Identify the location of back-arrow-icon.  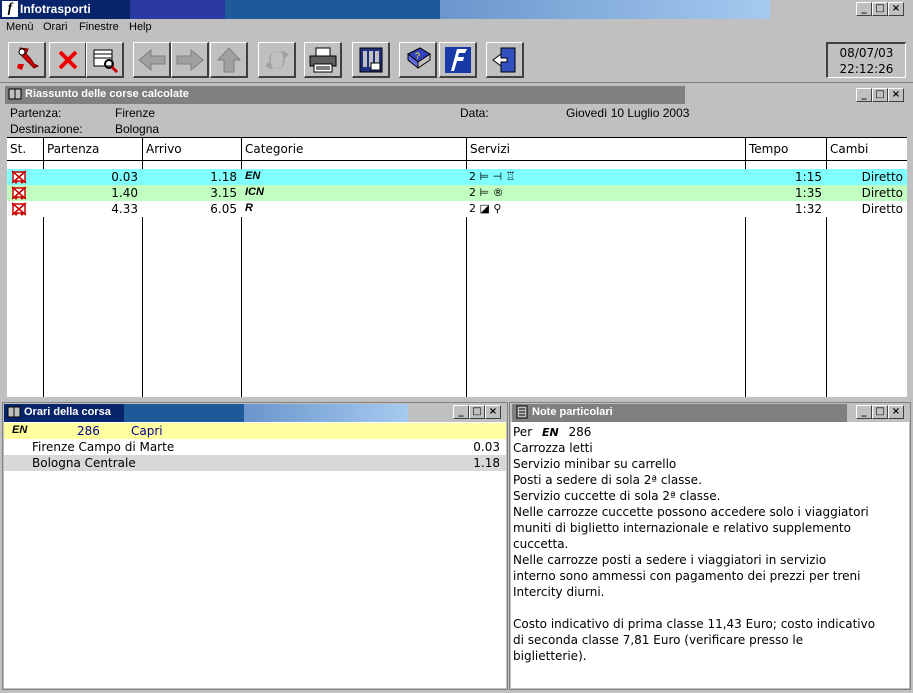
(151, 59).